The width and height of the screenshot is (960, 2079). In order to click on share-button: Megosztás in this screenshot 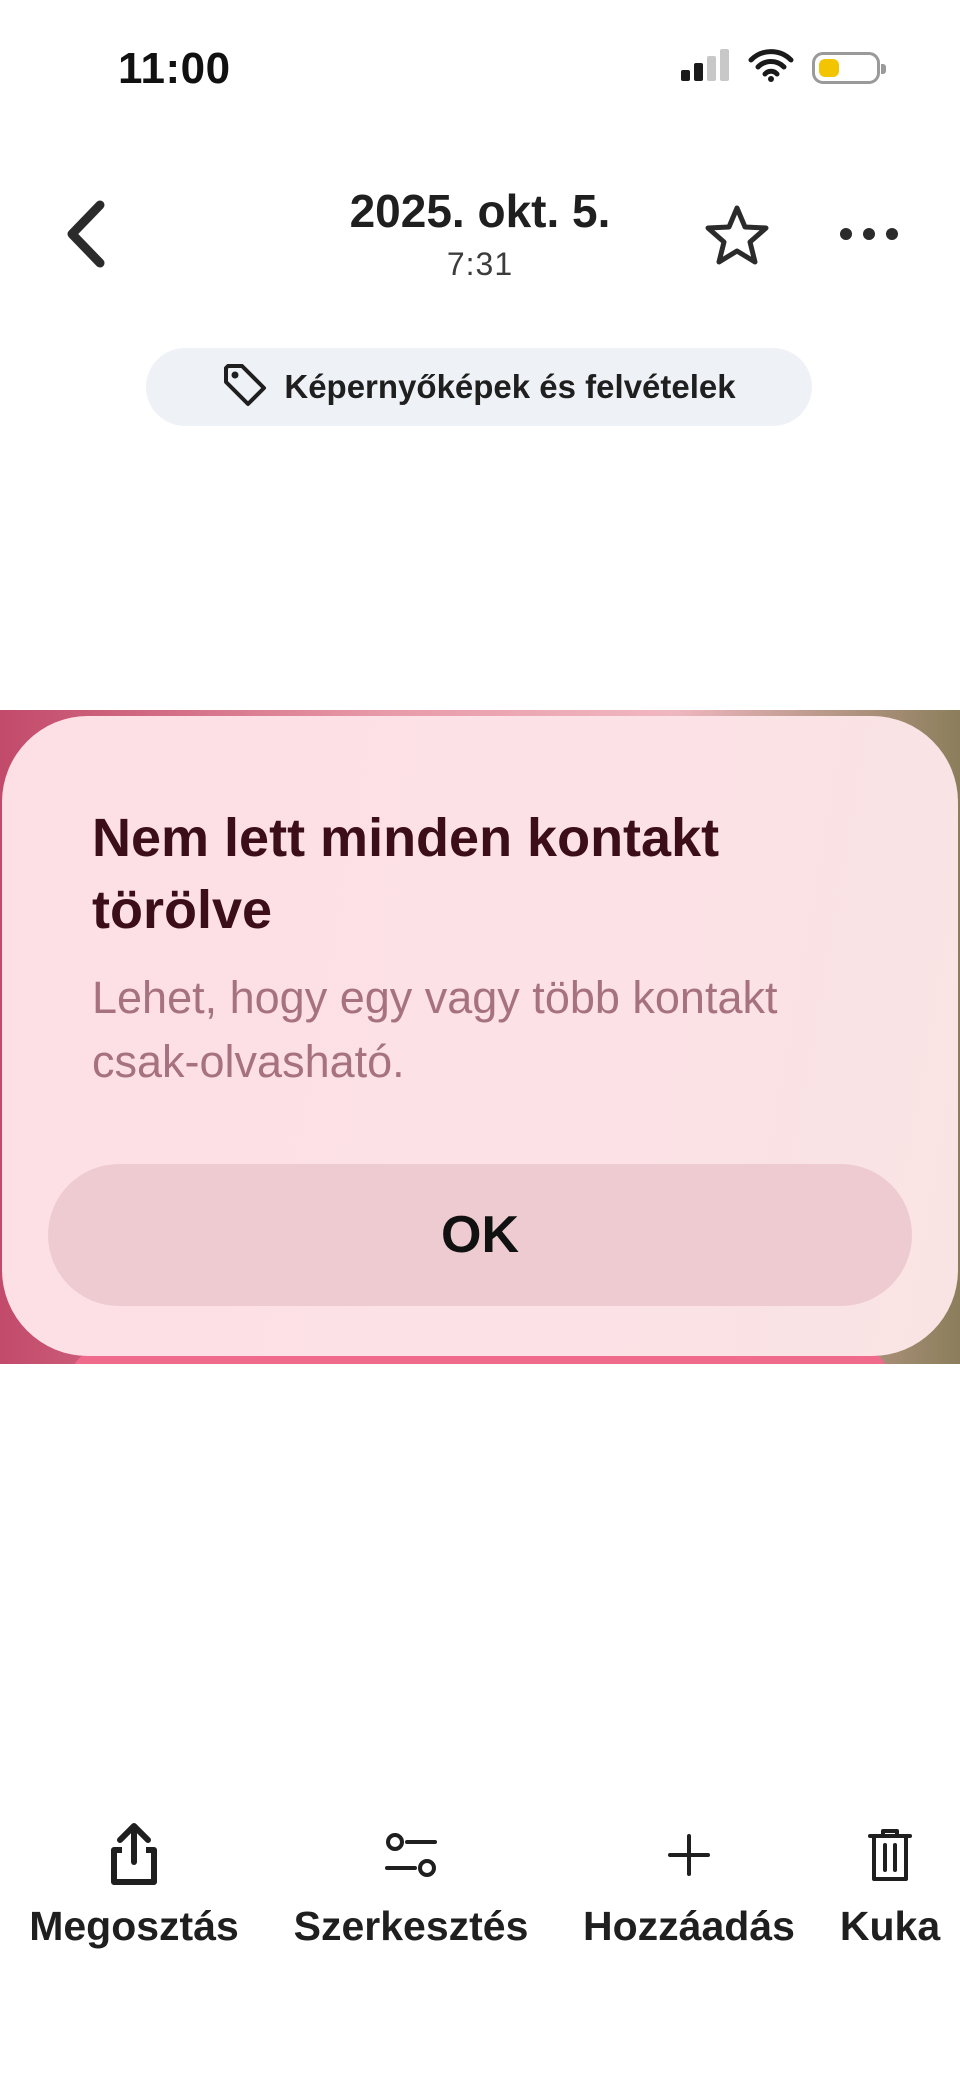, I will do `click(134, 1882)`.